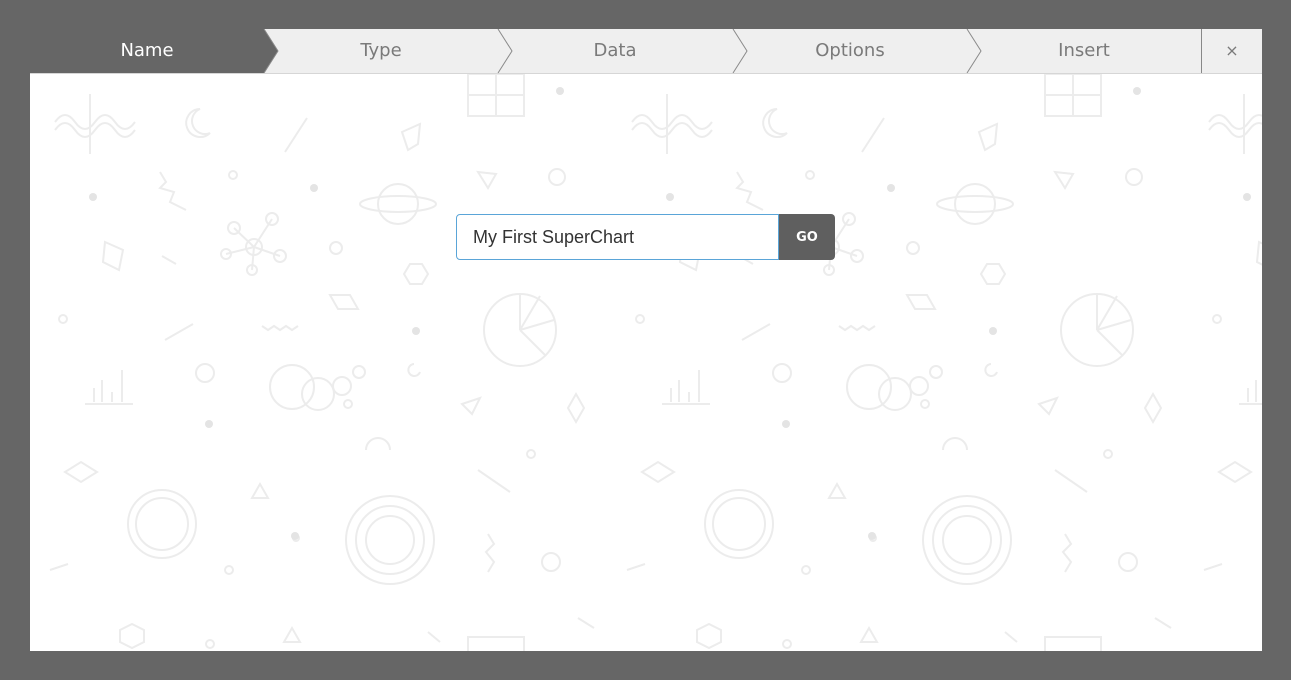  Describe the element at coordinates (381, 51) in the screenshot. I see `step-type: Type` at that location.